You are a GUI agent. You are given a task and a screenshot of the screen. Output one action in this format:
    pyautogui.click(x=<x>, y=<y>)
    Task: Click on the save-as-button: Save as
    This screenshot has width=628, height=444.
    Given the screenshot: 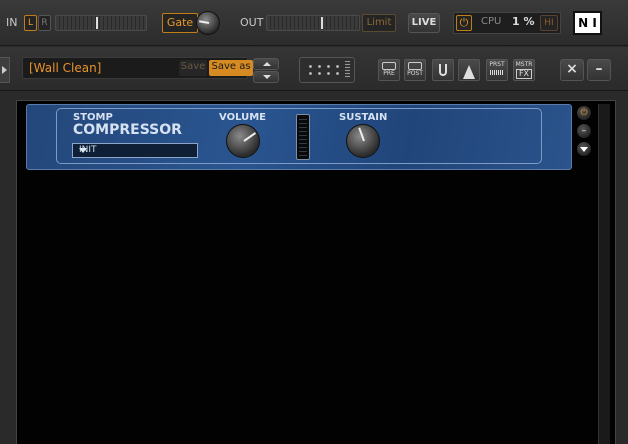 What is the action you would take?
    pyautogui.click(x=231, y=68)
    